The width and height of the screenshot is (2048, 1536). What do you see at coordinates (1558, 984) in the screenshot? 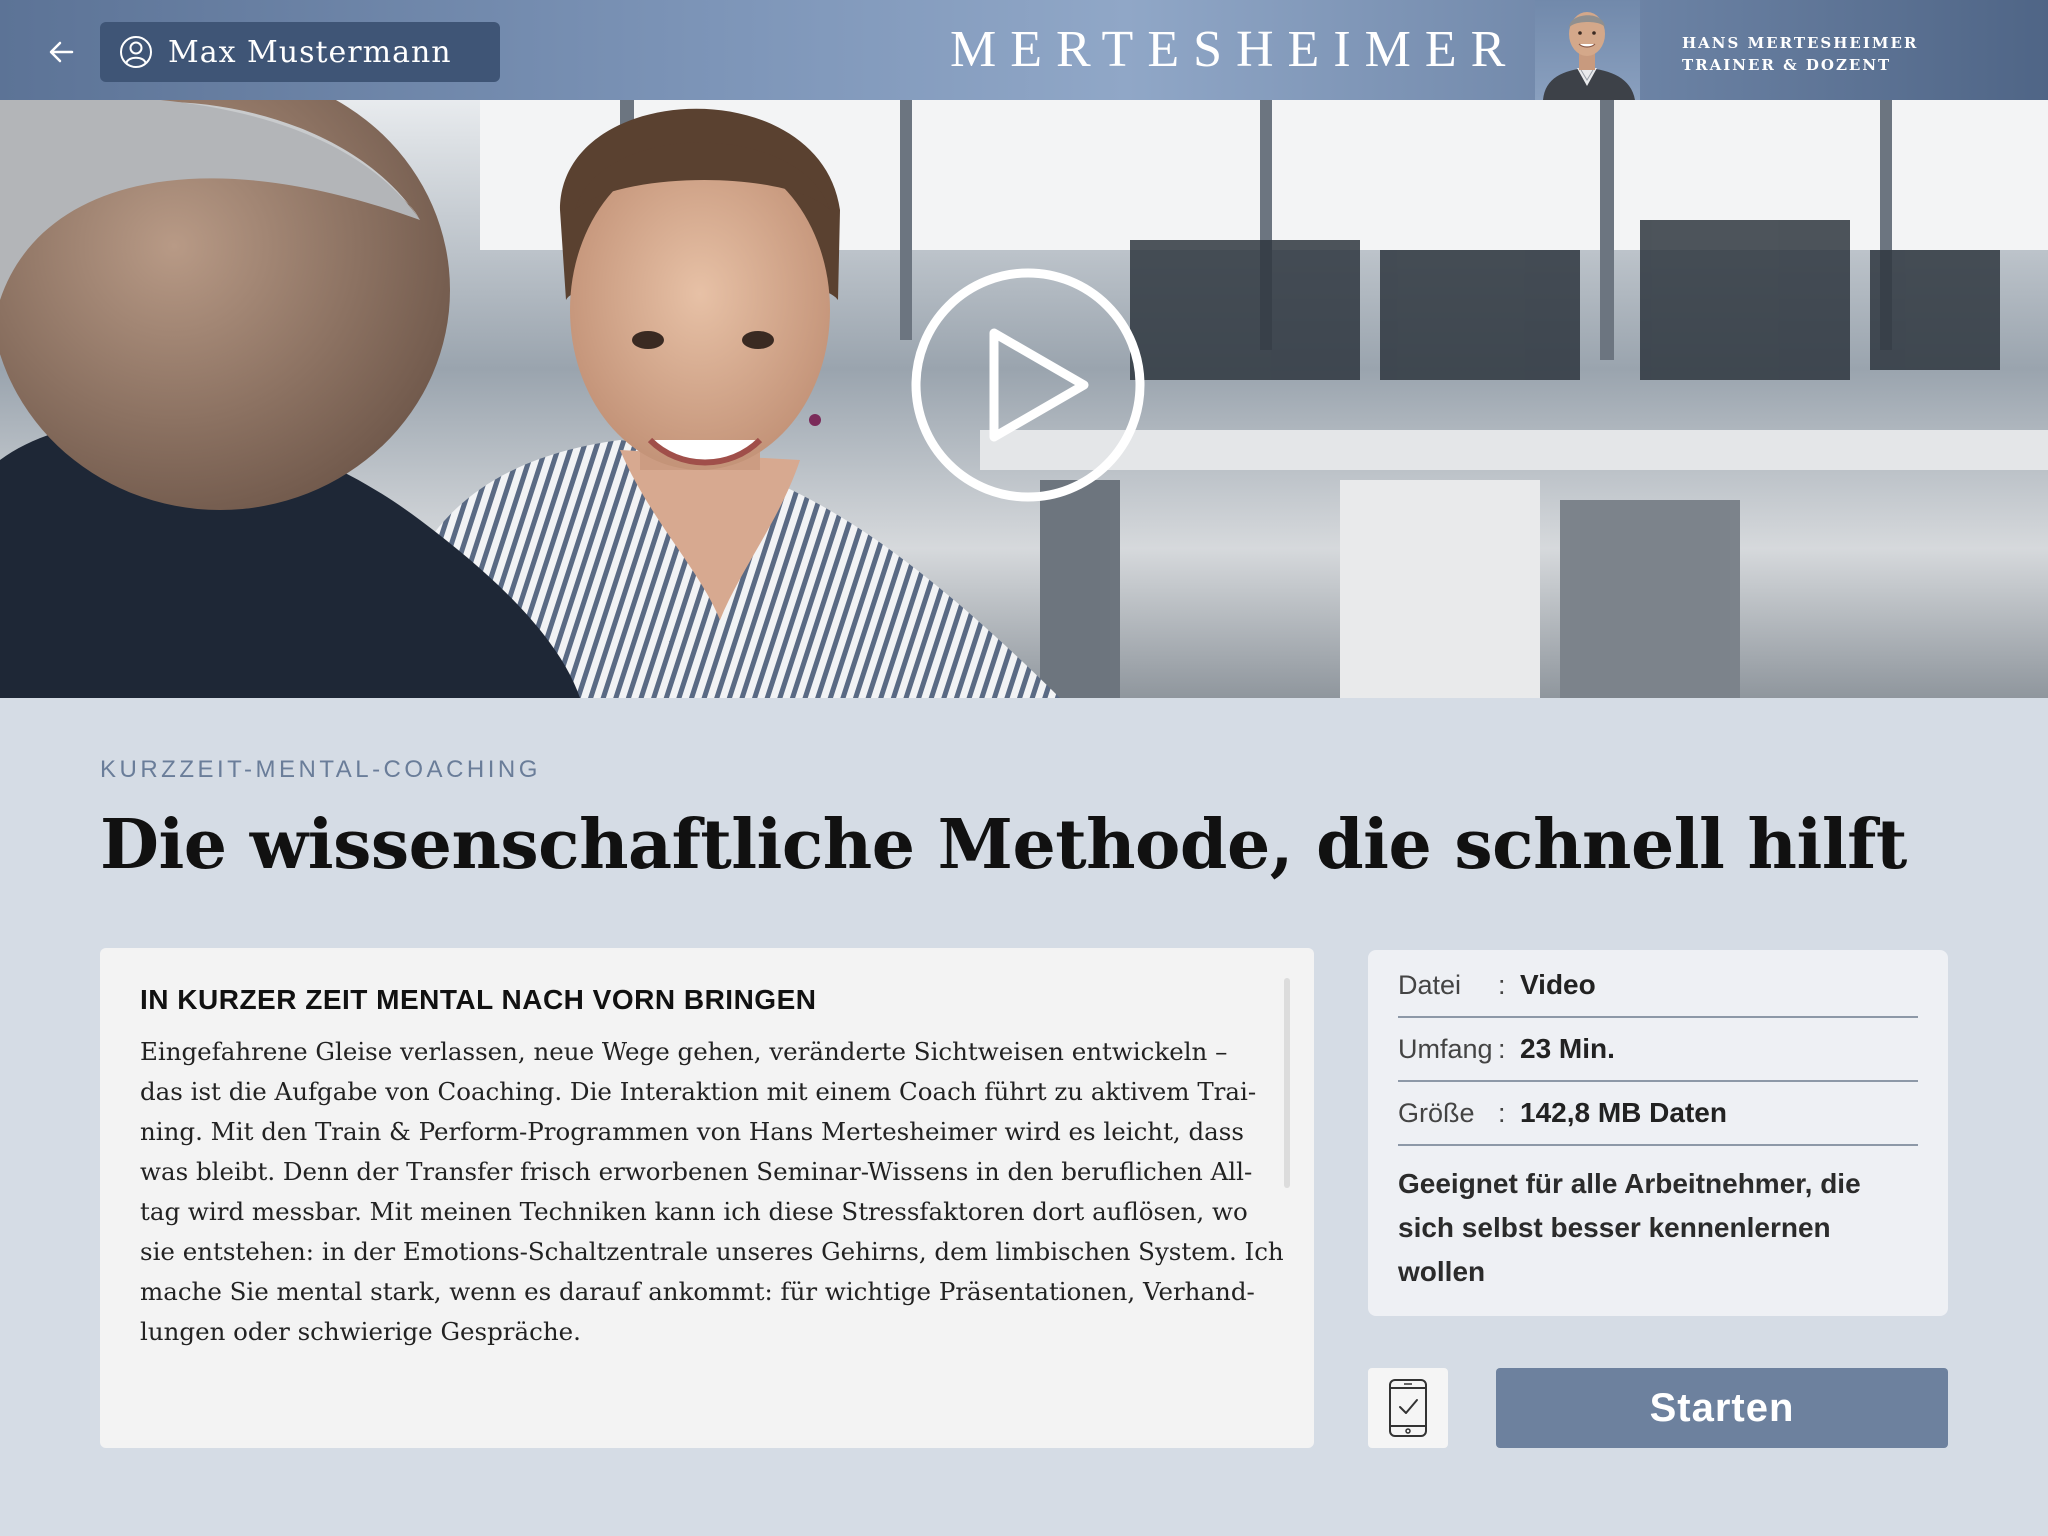
I see `info-value: Video` at bounding box center [1558, 984].